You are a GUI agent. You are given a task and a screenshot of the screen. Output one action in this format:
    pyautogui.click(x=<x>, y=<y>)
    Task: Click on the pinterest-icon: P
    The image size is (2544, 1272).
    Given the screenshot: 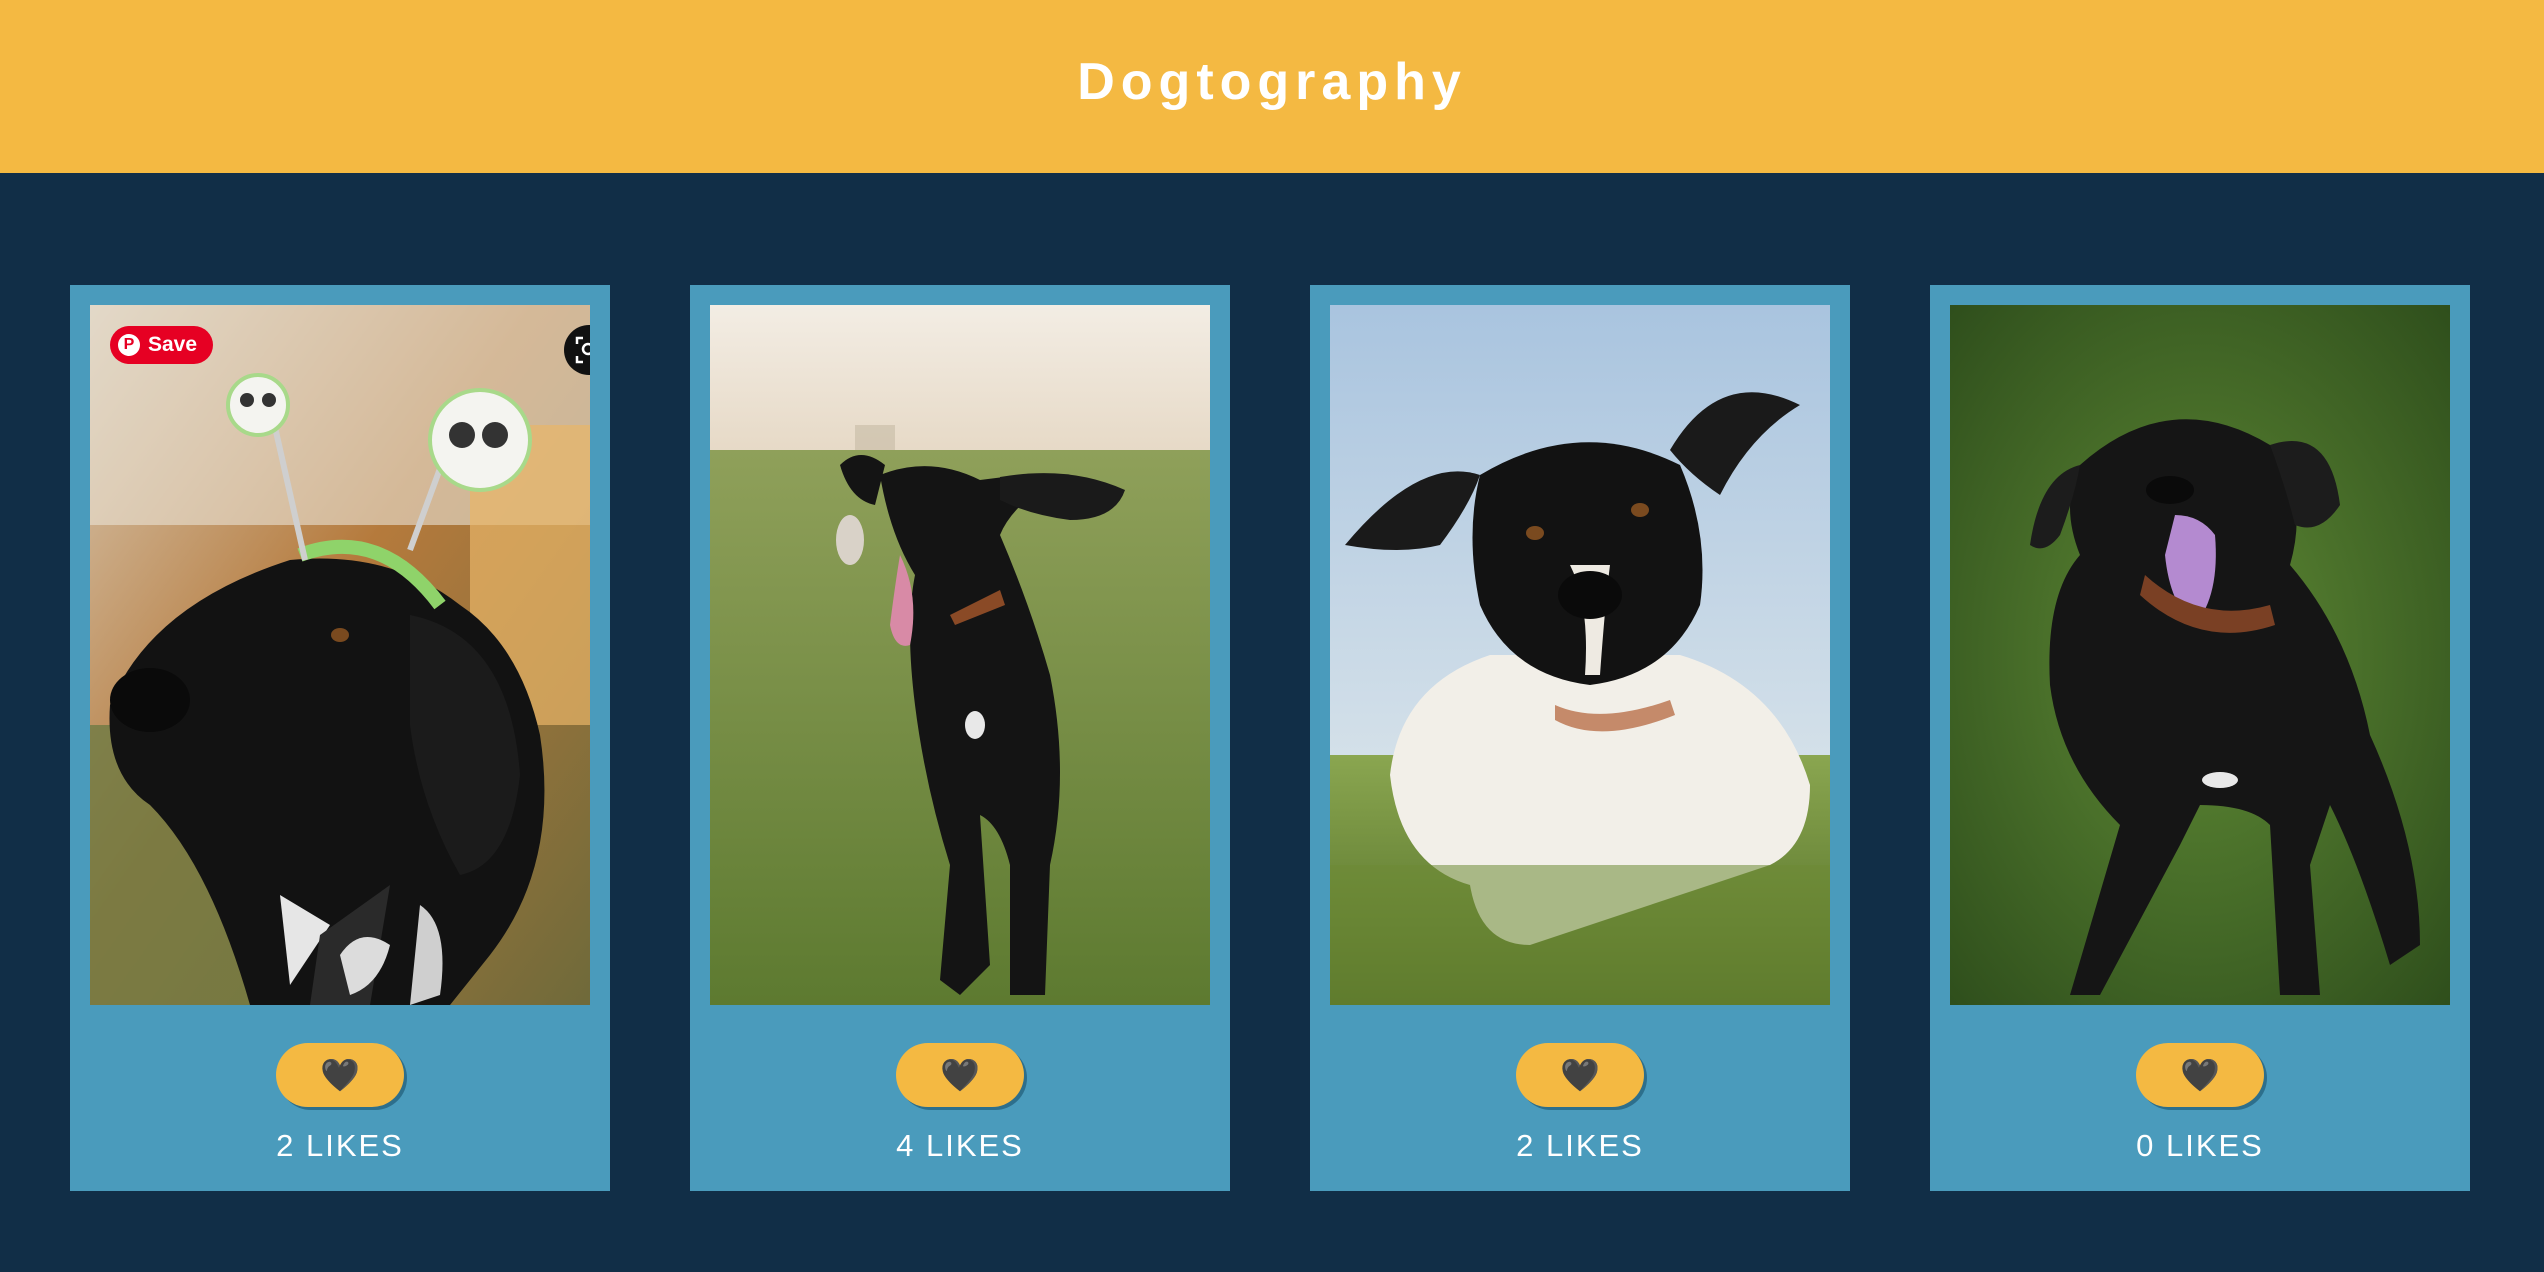 What is the action you would take?
    pyautogui.click(x=129, y=345)
    